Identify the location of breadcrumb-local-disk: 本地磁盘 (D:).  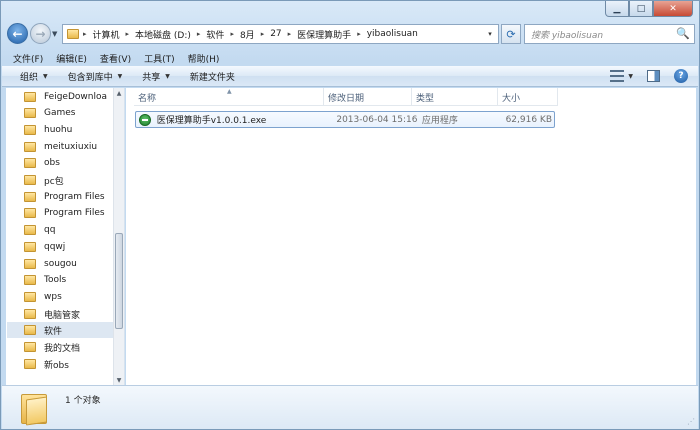
(163, 34).